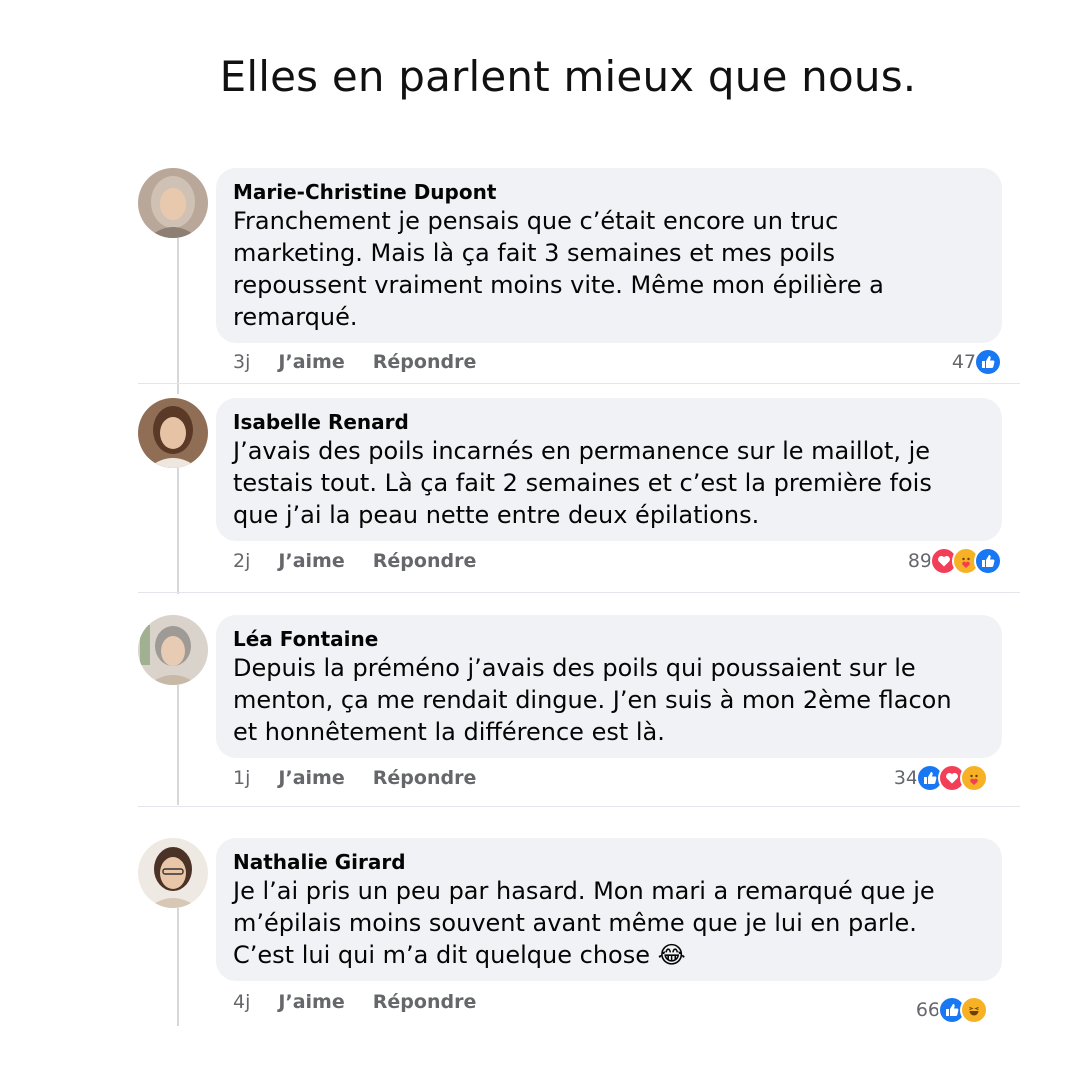 The height and width of the screenshot is (1080, 1080). What do you see at coordinates (927, 1010) in the screenshot?
I see `reaction-count: 66` at bounding box center [927, 1010].